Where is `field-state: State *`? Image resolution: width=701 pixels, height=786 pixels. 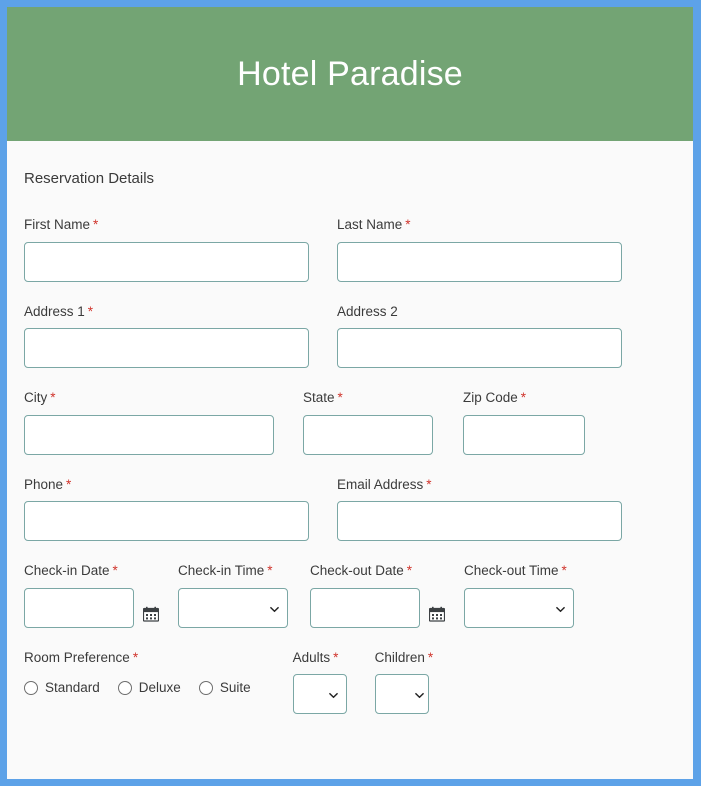
field-state: State * is located at coordinates (368, 423).